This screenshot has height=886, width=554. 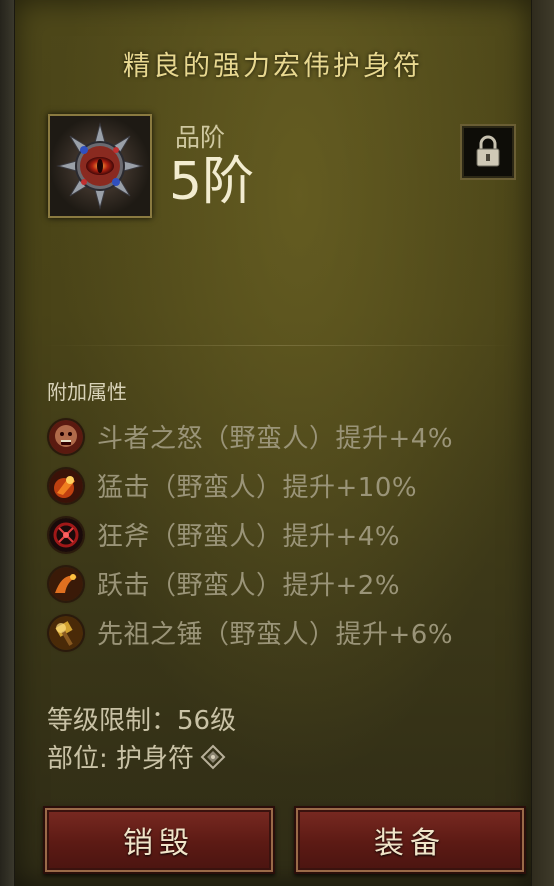 I want to click on background-strip-right, so click(x=542, y=443).